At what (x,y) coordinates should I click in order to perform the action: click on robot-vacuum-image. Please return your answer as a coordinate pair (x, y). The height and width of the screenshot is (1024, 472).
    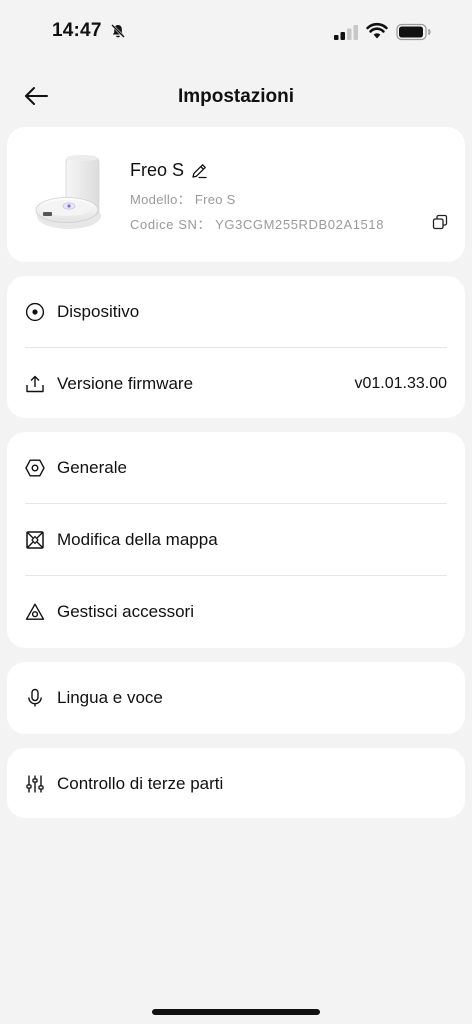
    Looking at the image, I should click on (68, 192).